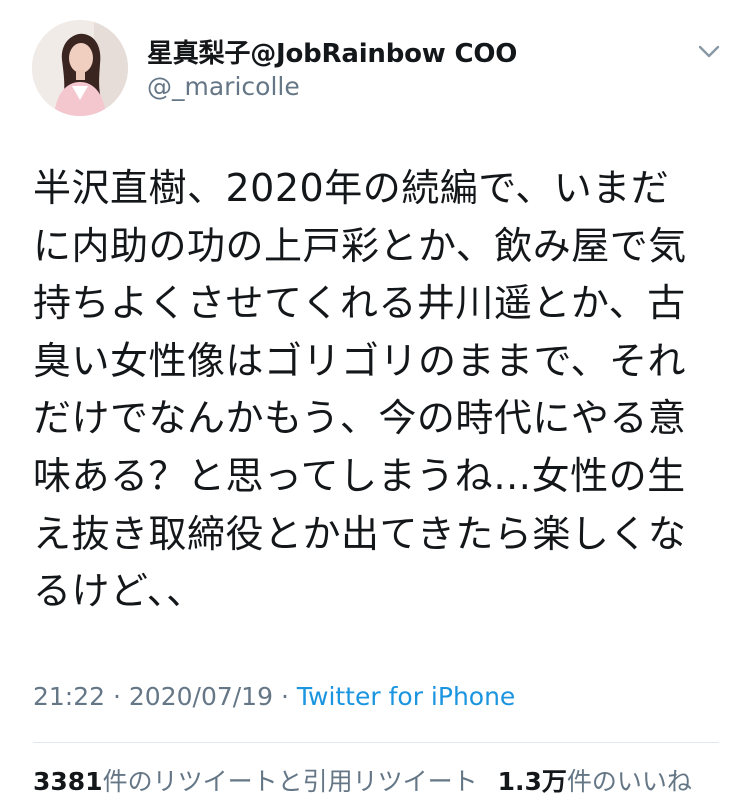  I want to click on tweet-stats: 3381件のリツイートと引用リツイート 1.3万件のいいね, so click(362, 780).